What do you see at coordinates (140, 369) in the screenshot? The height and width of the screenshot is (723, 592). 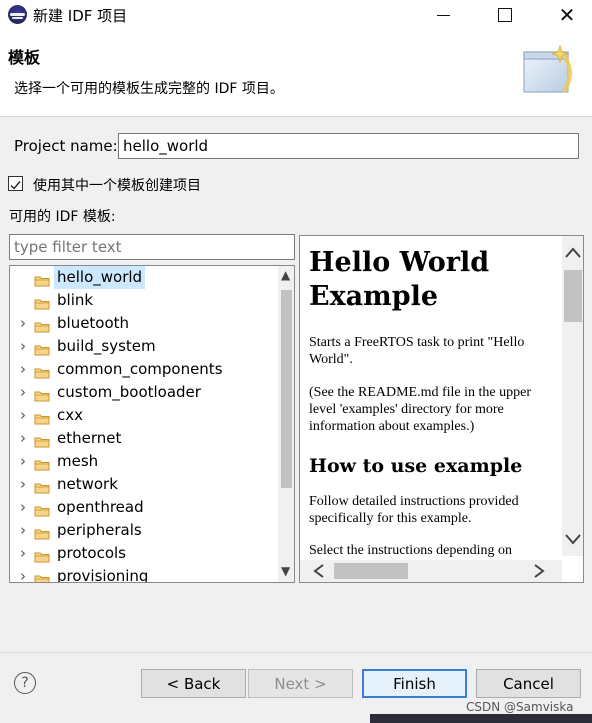 I see `template-tree-item-label: common_components` at bounding box center [140, 369].